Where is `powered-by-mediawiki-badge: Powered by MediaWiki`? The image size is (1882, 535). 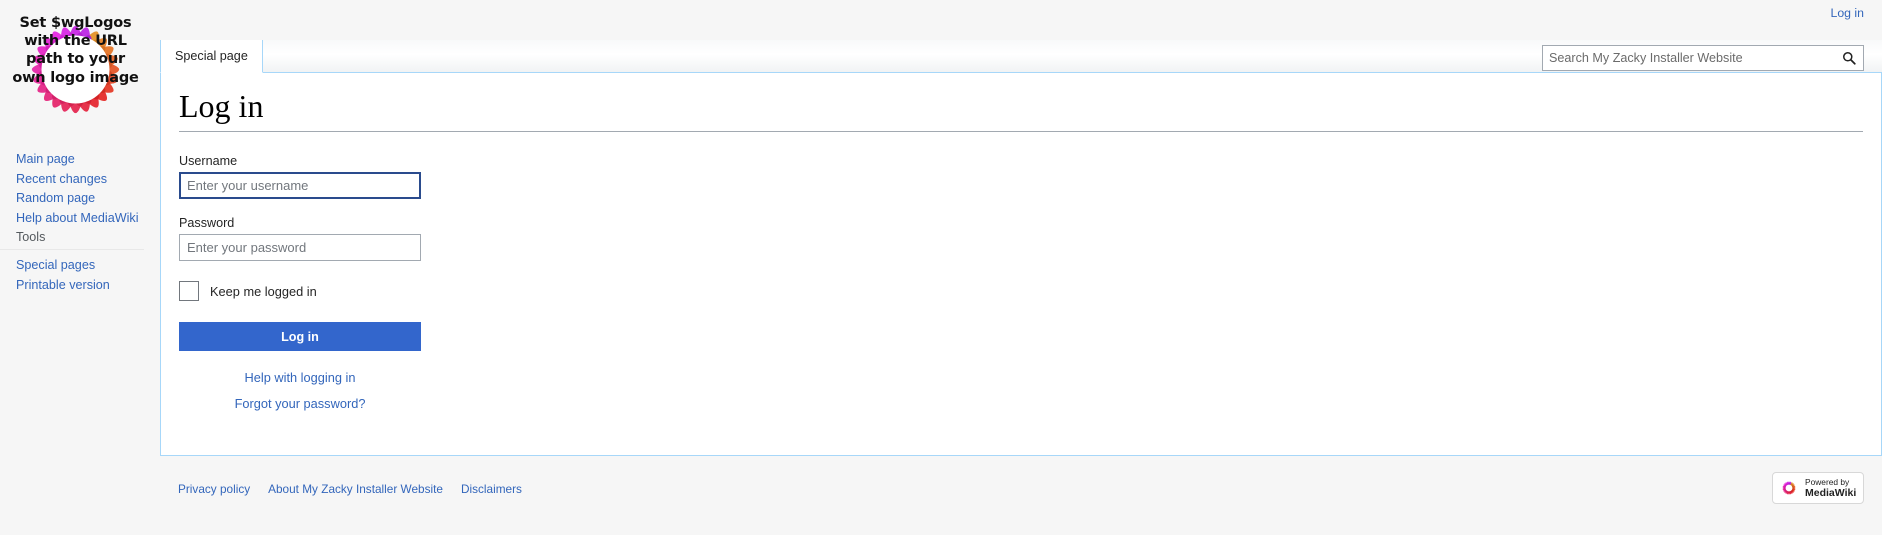 powered-by-mediawiki-badge: Powered by MediaWiki is located at coordinates (1818, 488).